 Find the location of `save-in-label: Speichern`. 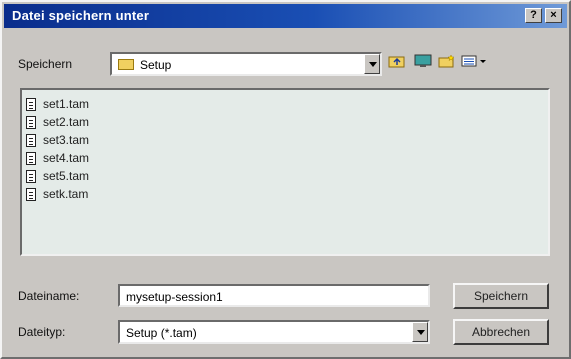

save-in-label: Speichern is located at coordinates (45, 64).